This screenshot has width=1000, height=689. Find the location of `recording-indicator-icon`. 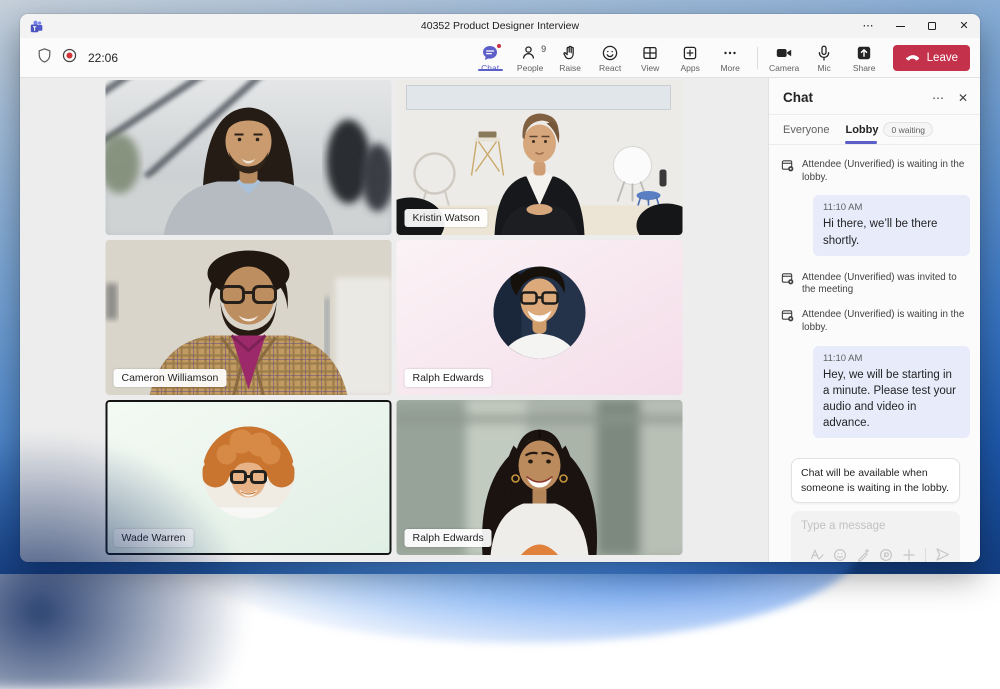

recording-indicator-icon is located at coordinates (69, 58).